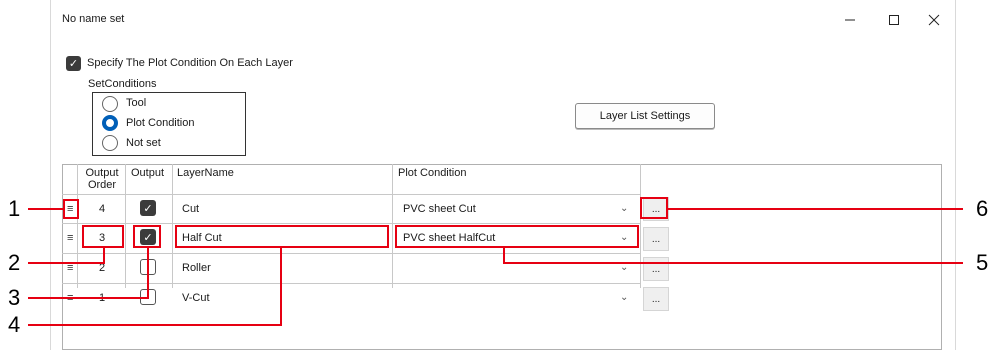 This screenshot has width=1006, height=350. What do you see at coordinates (70, 238) in the screenshot?
I see `row-drag-handle-icon: ≡` at bounding box center [70, 238].